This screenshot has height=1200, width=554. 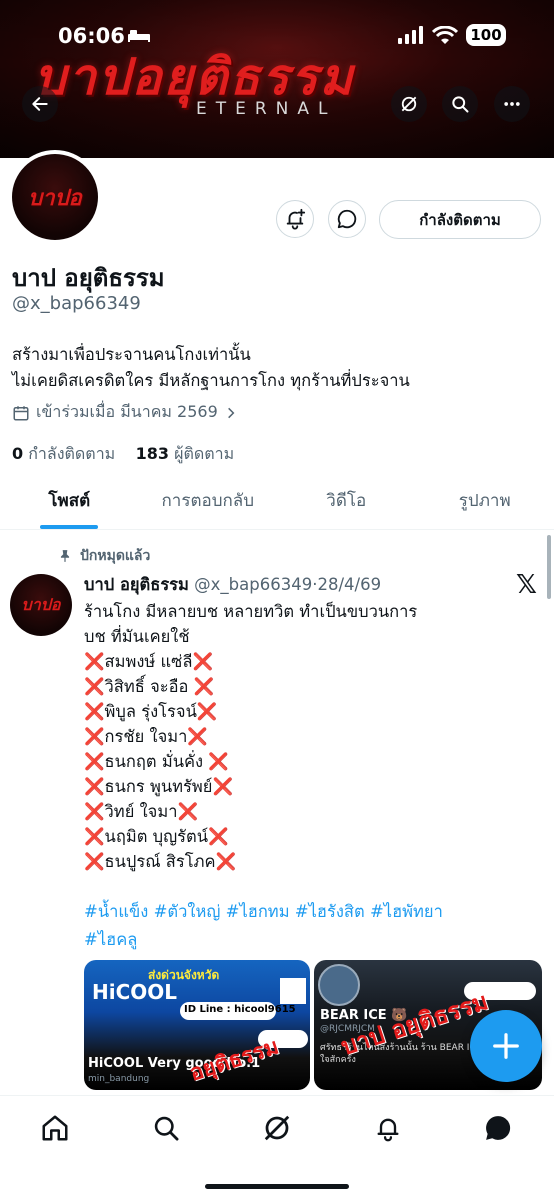 I want to click on tab-replies: การตอบกลับ, so click(x=208, y=501).